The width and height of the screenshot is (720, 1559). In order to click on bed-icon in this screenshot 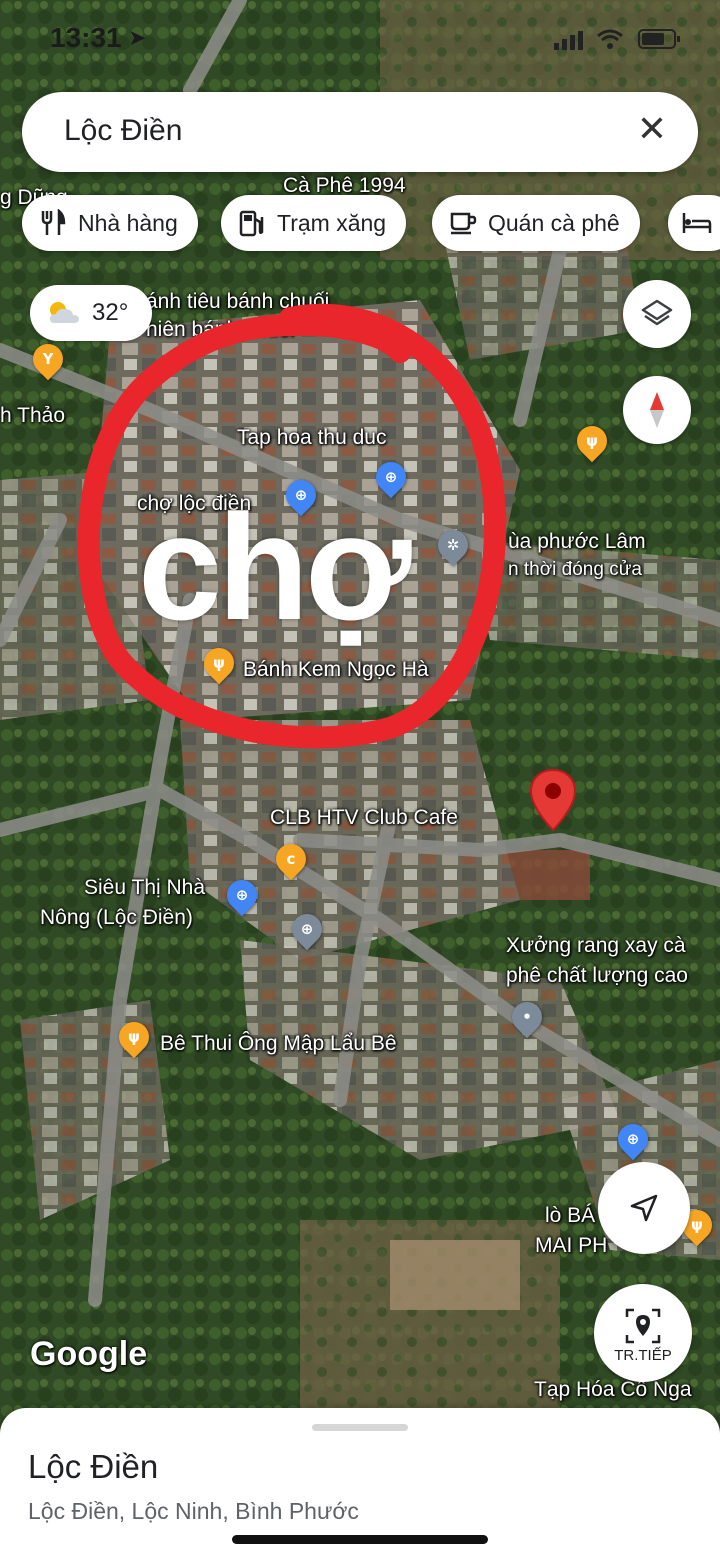, I will do `click(697, 223)`.